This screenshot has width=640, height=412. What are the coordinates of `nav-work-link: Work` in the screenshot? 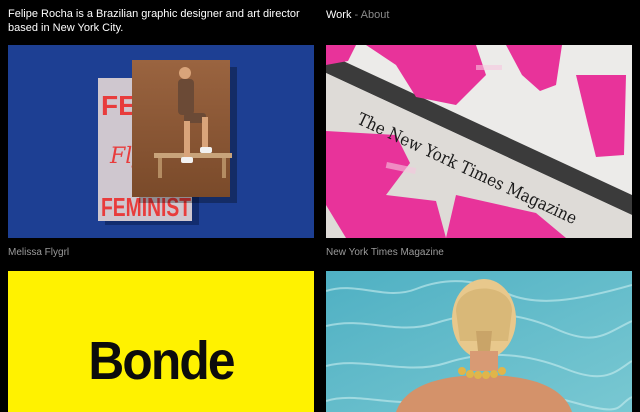 It's located at (338, 15).